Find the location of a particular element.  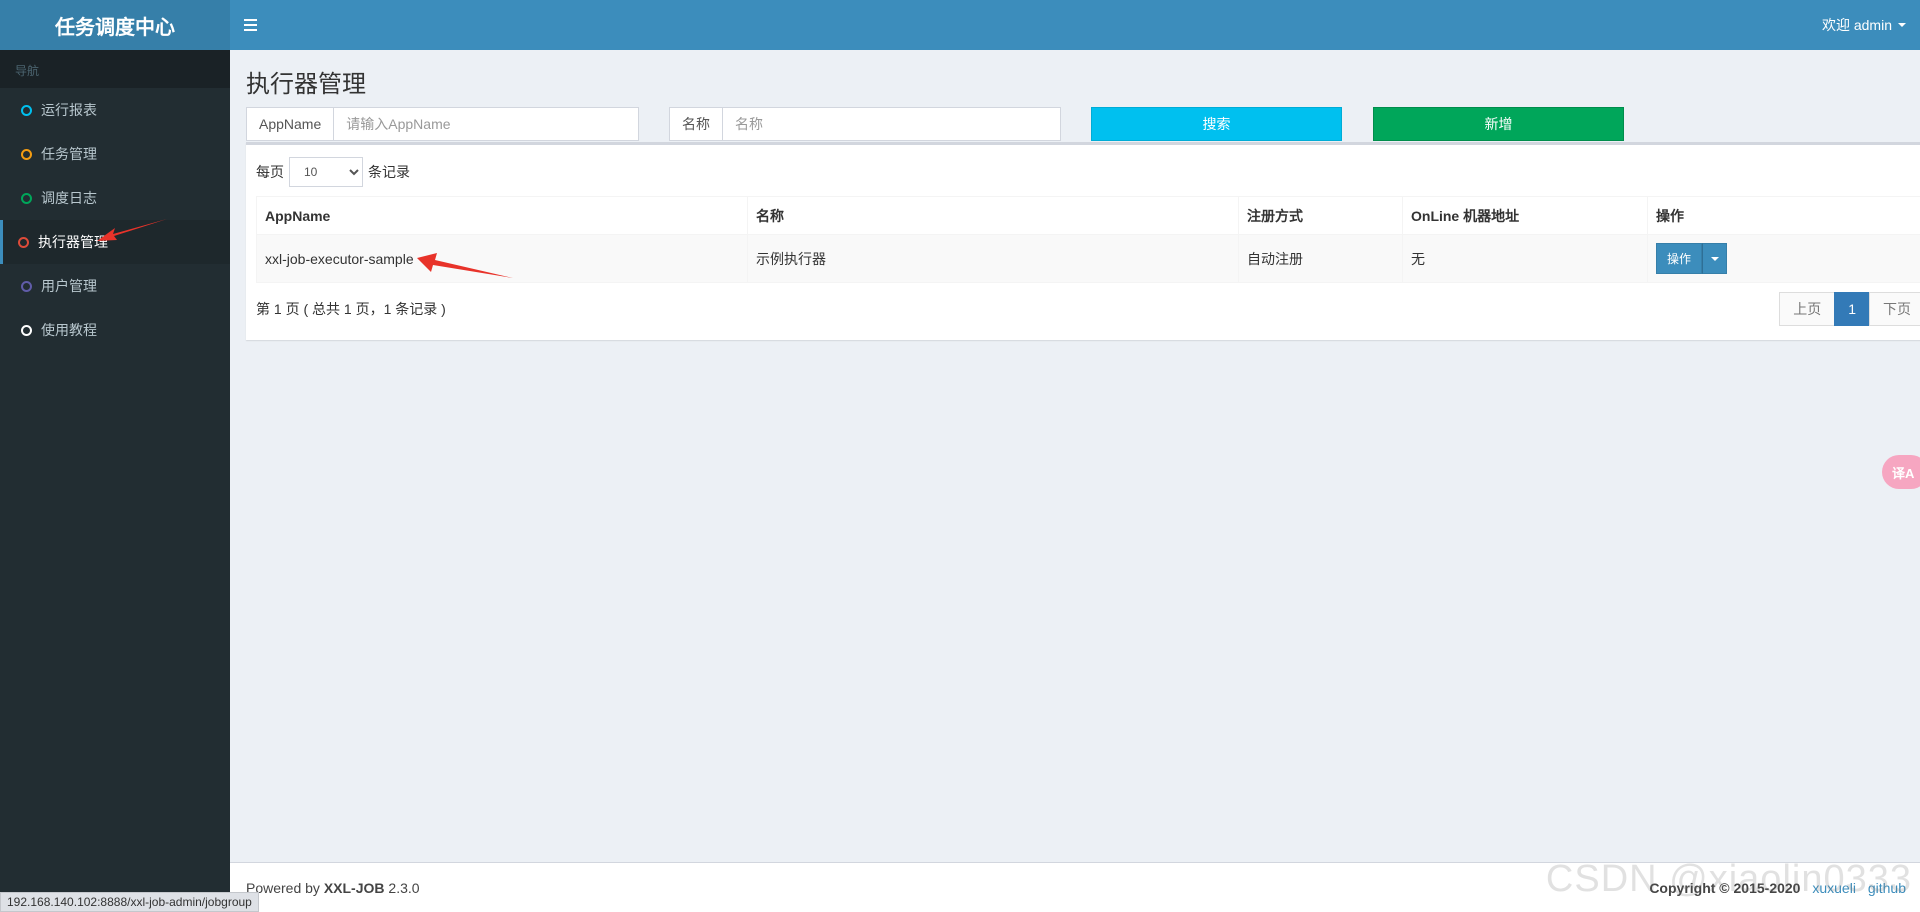

column-header-name: 名称 is located at coordinates (993, 215).